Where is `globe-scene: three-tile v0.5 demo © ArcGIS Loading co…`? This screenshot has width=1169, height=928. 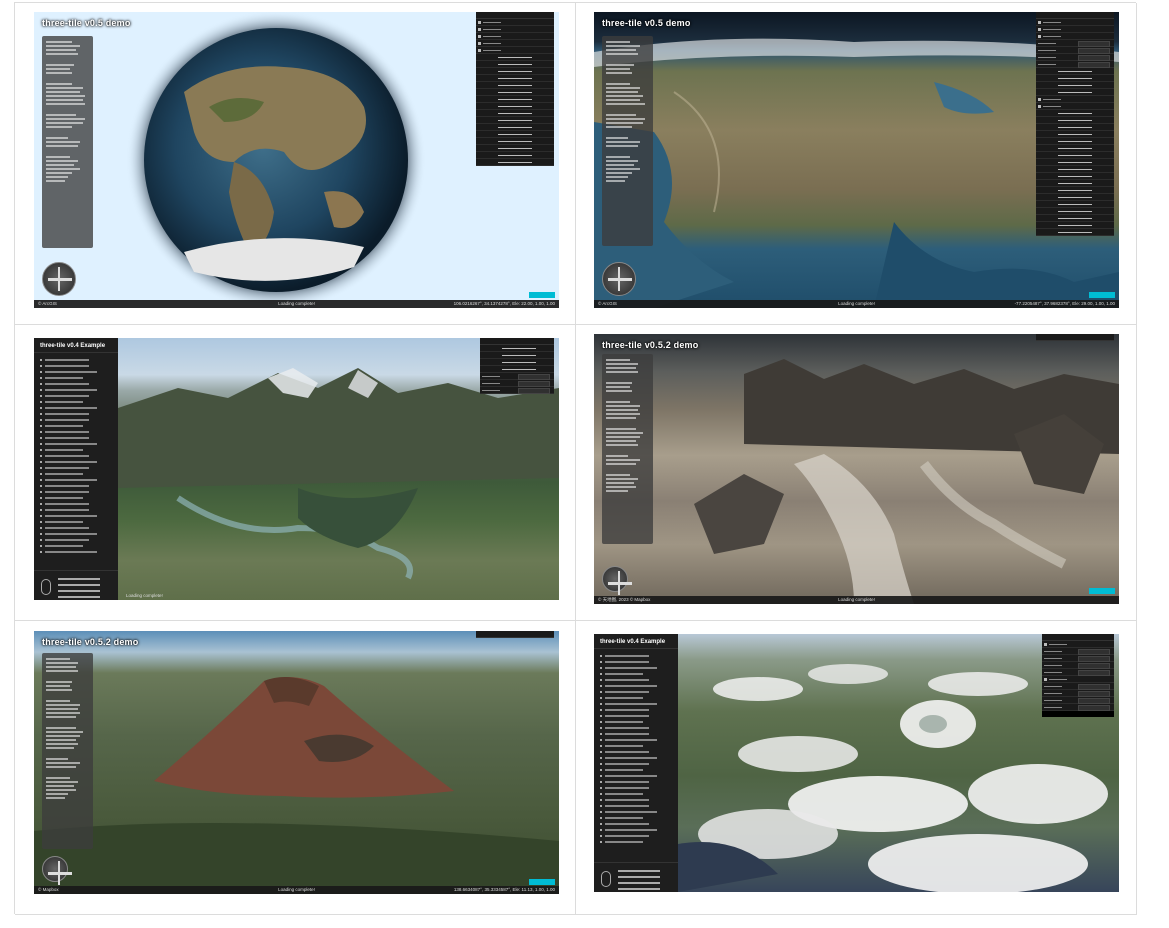 globe-scene: three-tile v0.5 demo © ArcGIS Loading co… is located at coordinates (296, 160).